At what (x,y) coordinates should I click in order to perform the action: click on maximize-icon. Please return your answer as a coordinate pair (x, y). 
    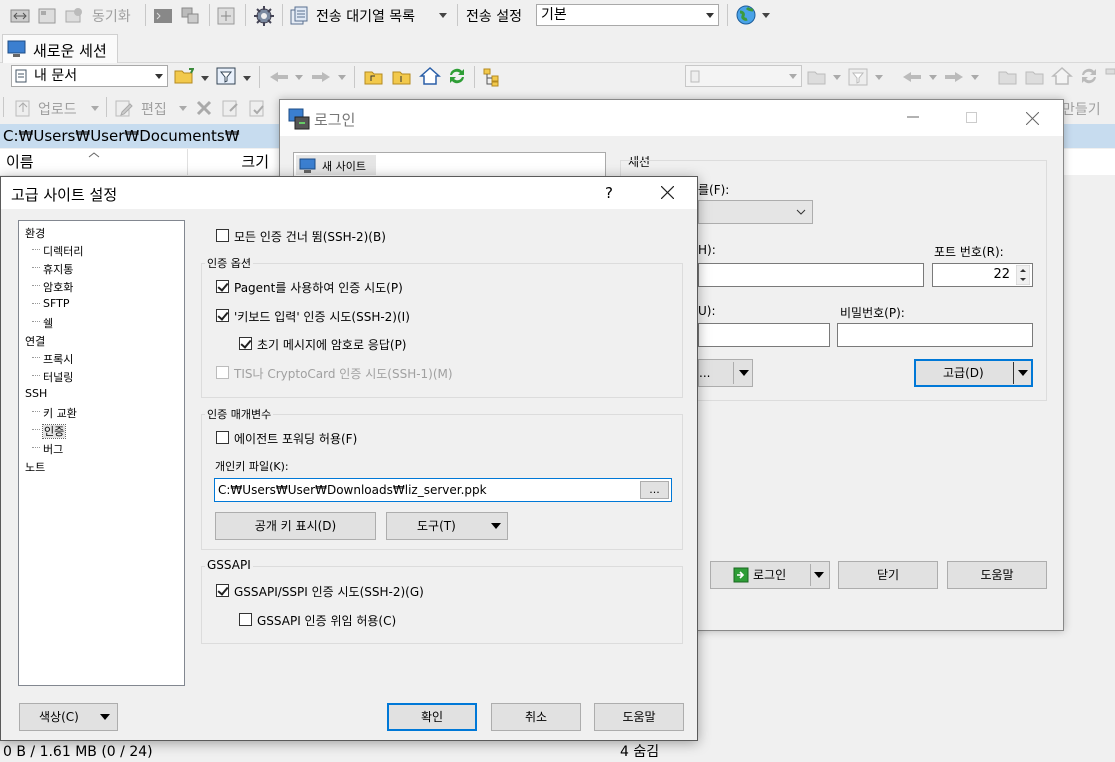
    Looking at the image, I should click on (972, 118).